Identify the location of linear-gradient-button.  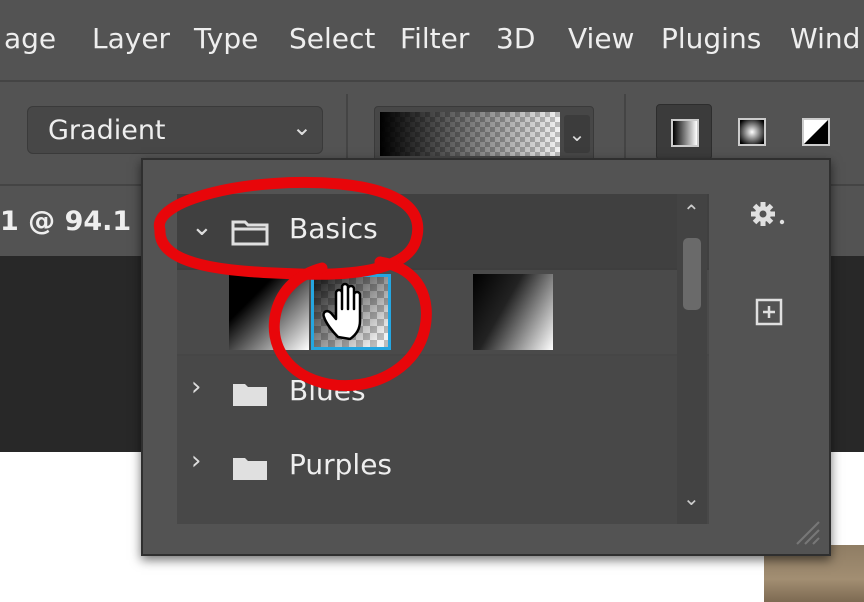
(684, 132).